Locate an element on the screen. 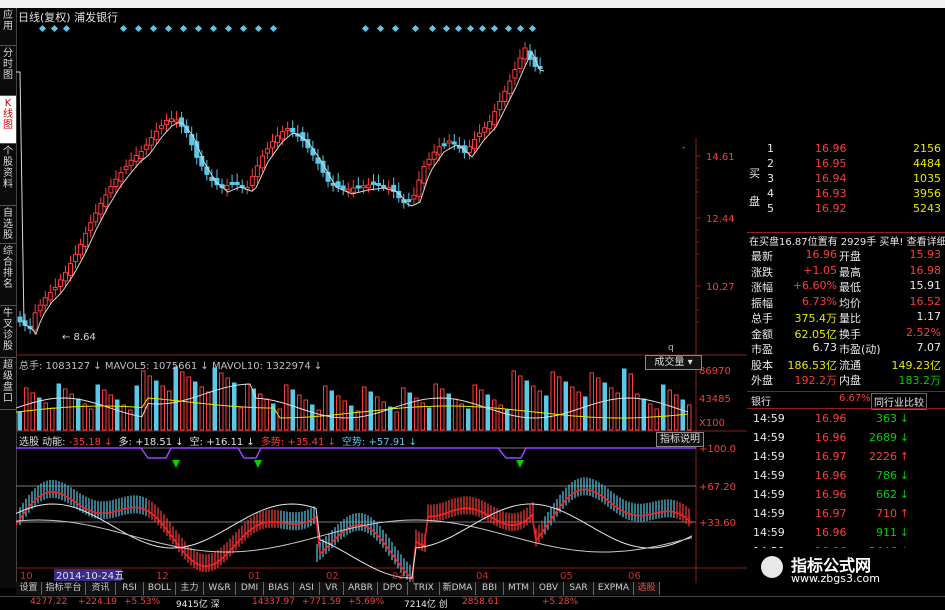 Image resolution: width=945 pixels, height=610 pixels. top-menu-strip is located at coordinates (472, 4).